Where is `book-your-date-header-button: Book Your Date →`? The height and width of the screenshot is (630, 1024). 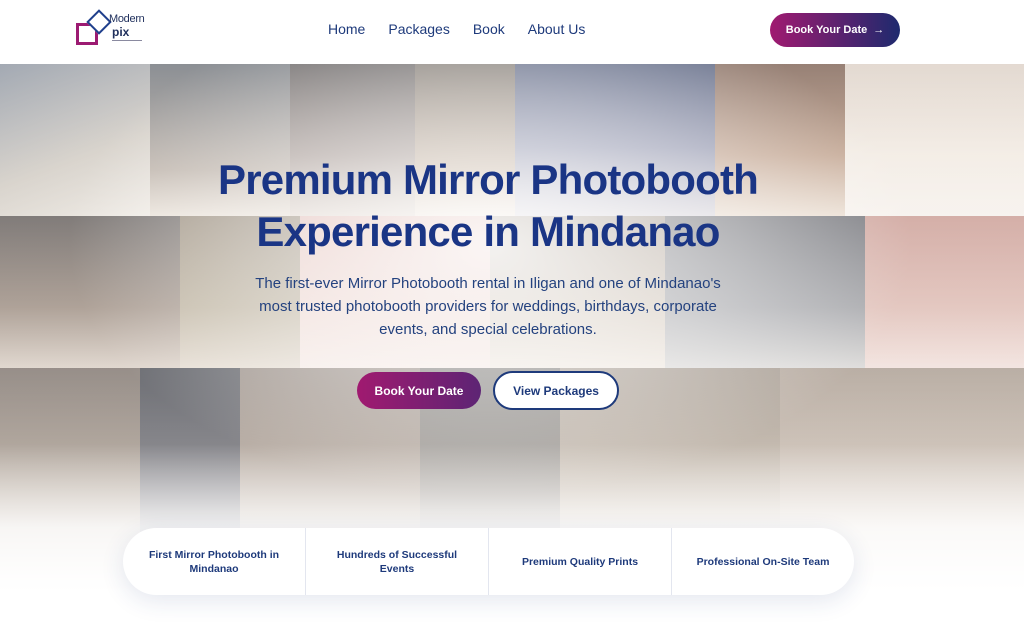
book-your-date-header-button: Book Your Date → is located at coordinates (835, 30).